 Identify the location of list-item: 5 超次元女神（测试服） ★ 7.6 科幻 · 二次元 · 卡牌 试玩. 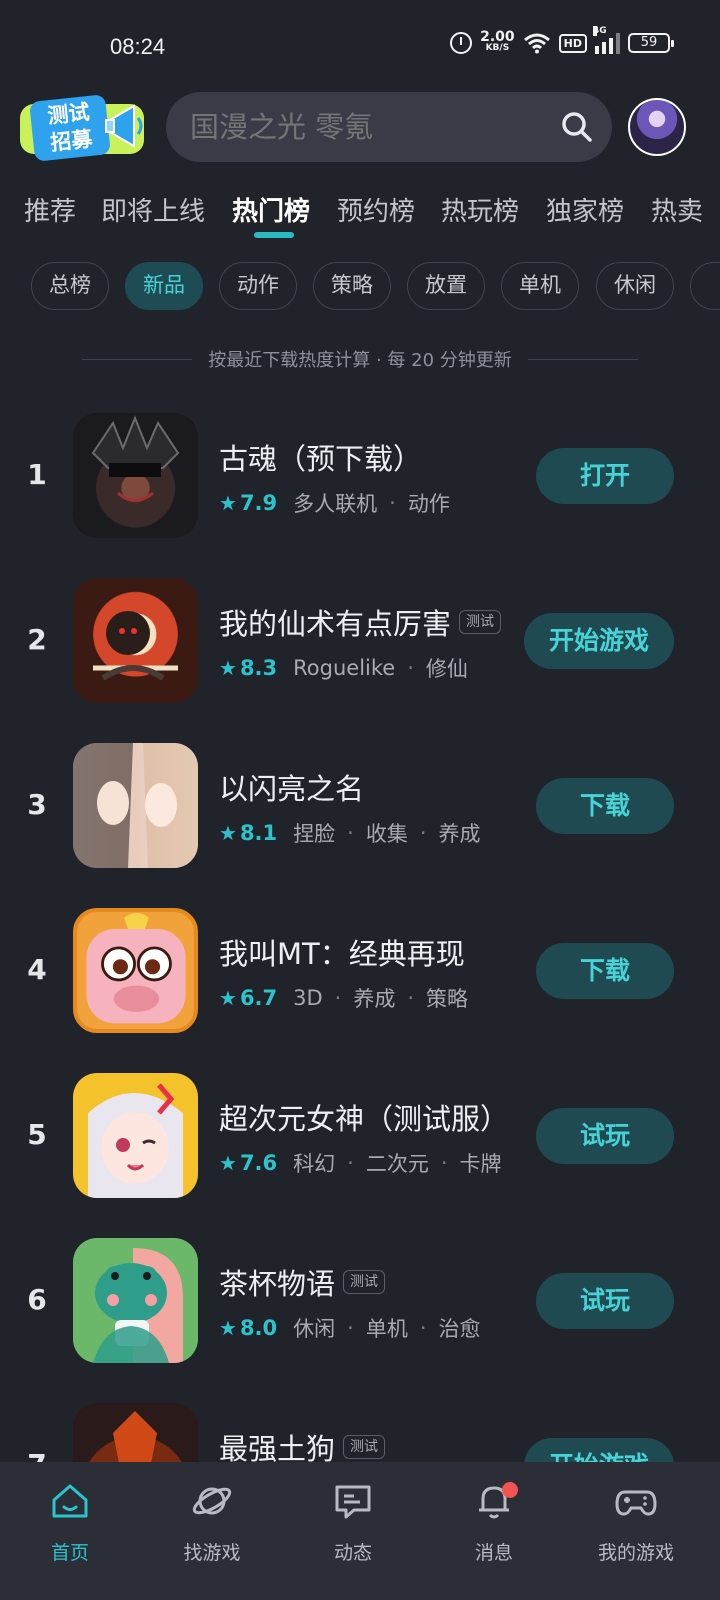
(360, 1136).